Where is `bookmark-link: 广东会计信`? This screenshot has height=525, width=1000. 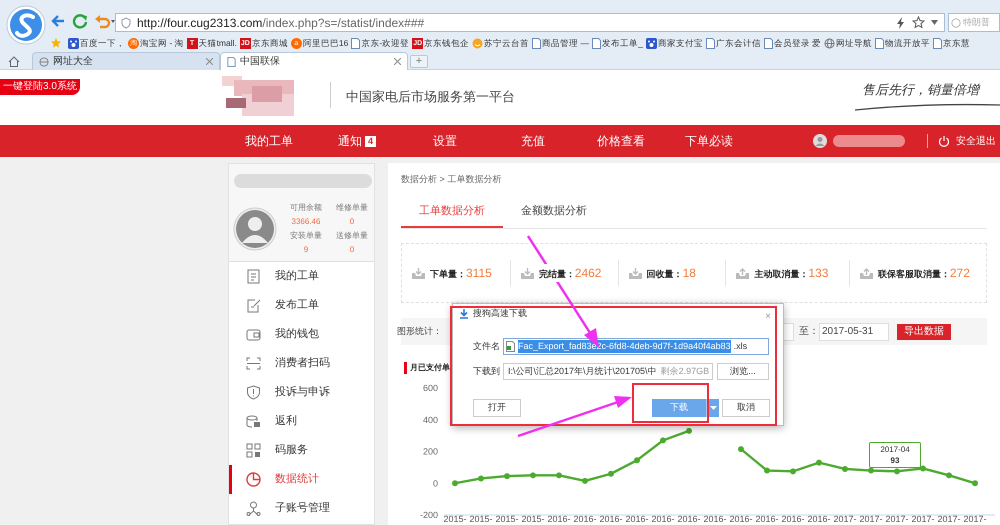
bookmark-link: 广东会计信 is located at coordinates (738, 43).